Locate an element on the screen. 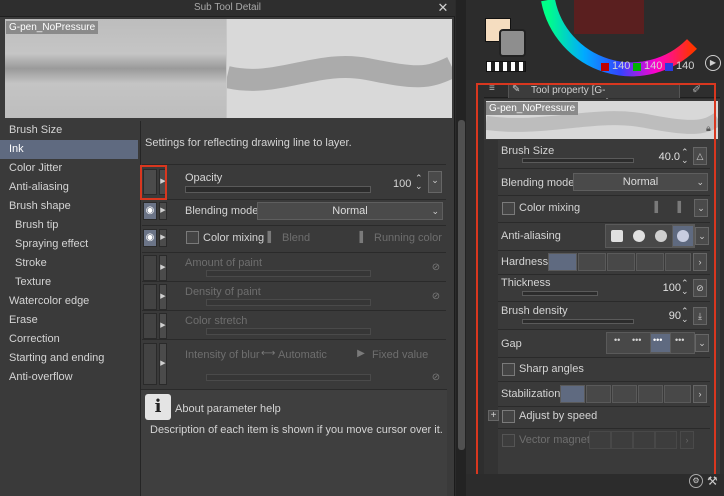 Image resolution: width=724 pixels, height=496 pixels. opacity-value: 100 is located at coordinates (402, 184).